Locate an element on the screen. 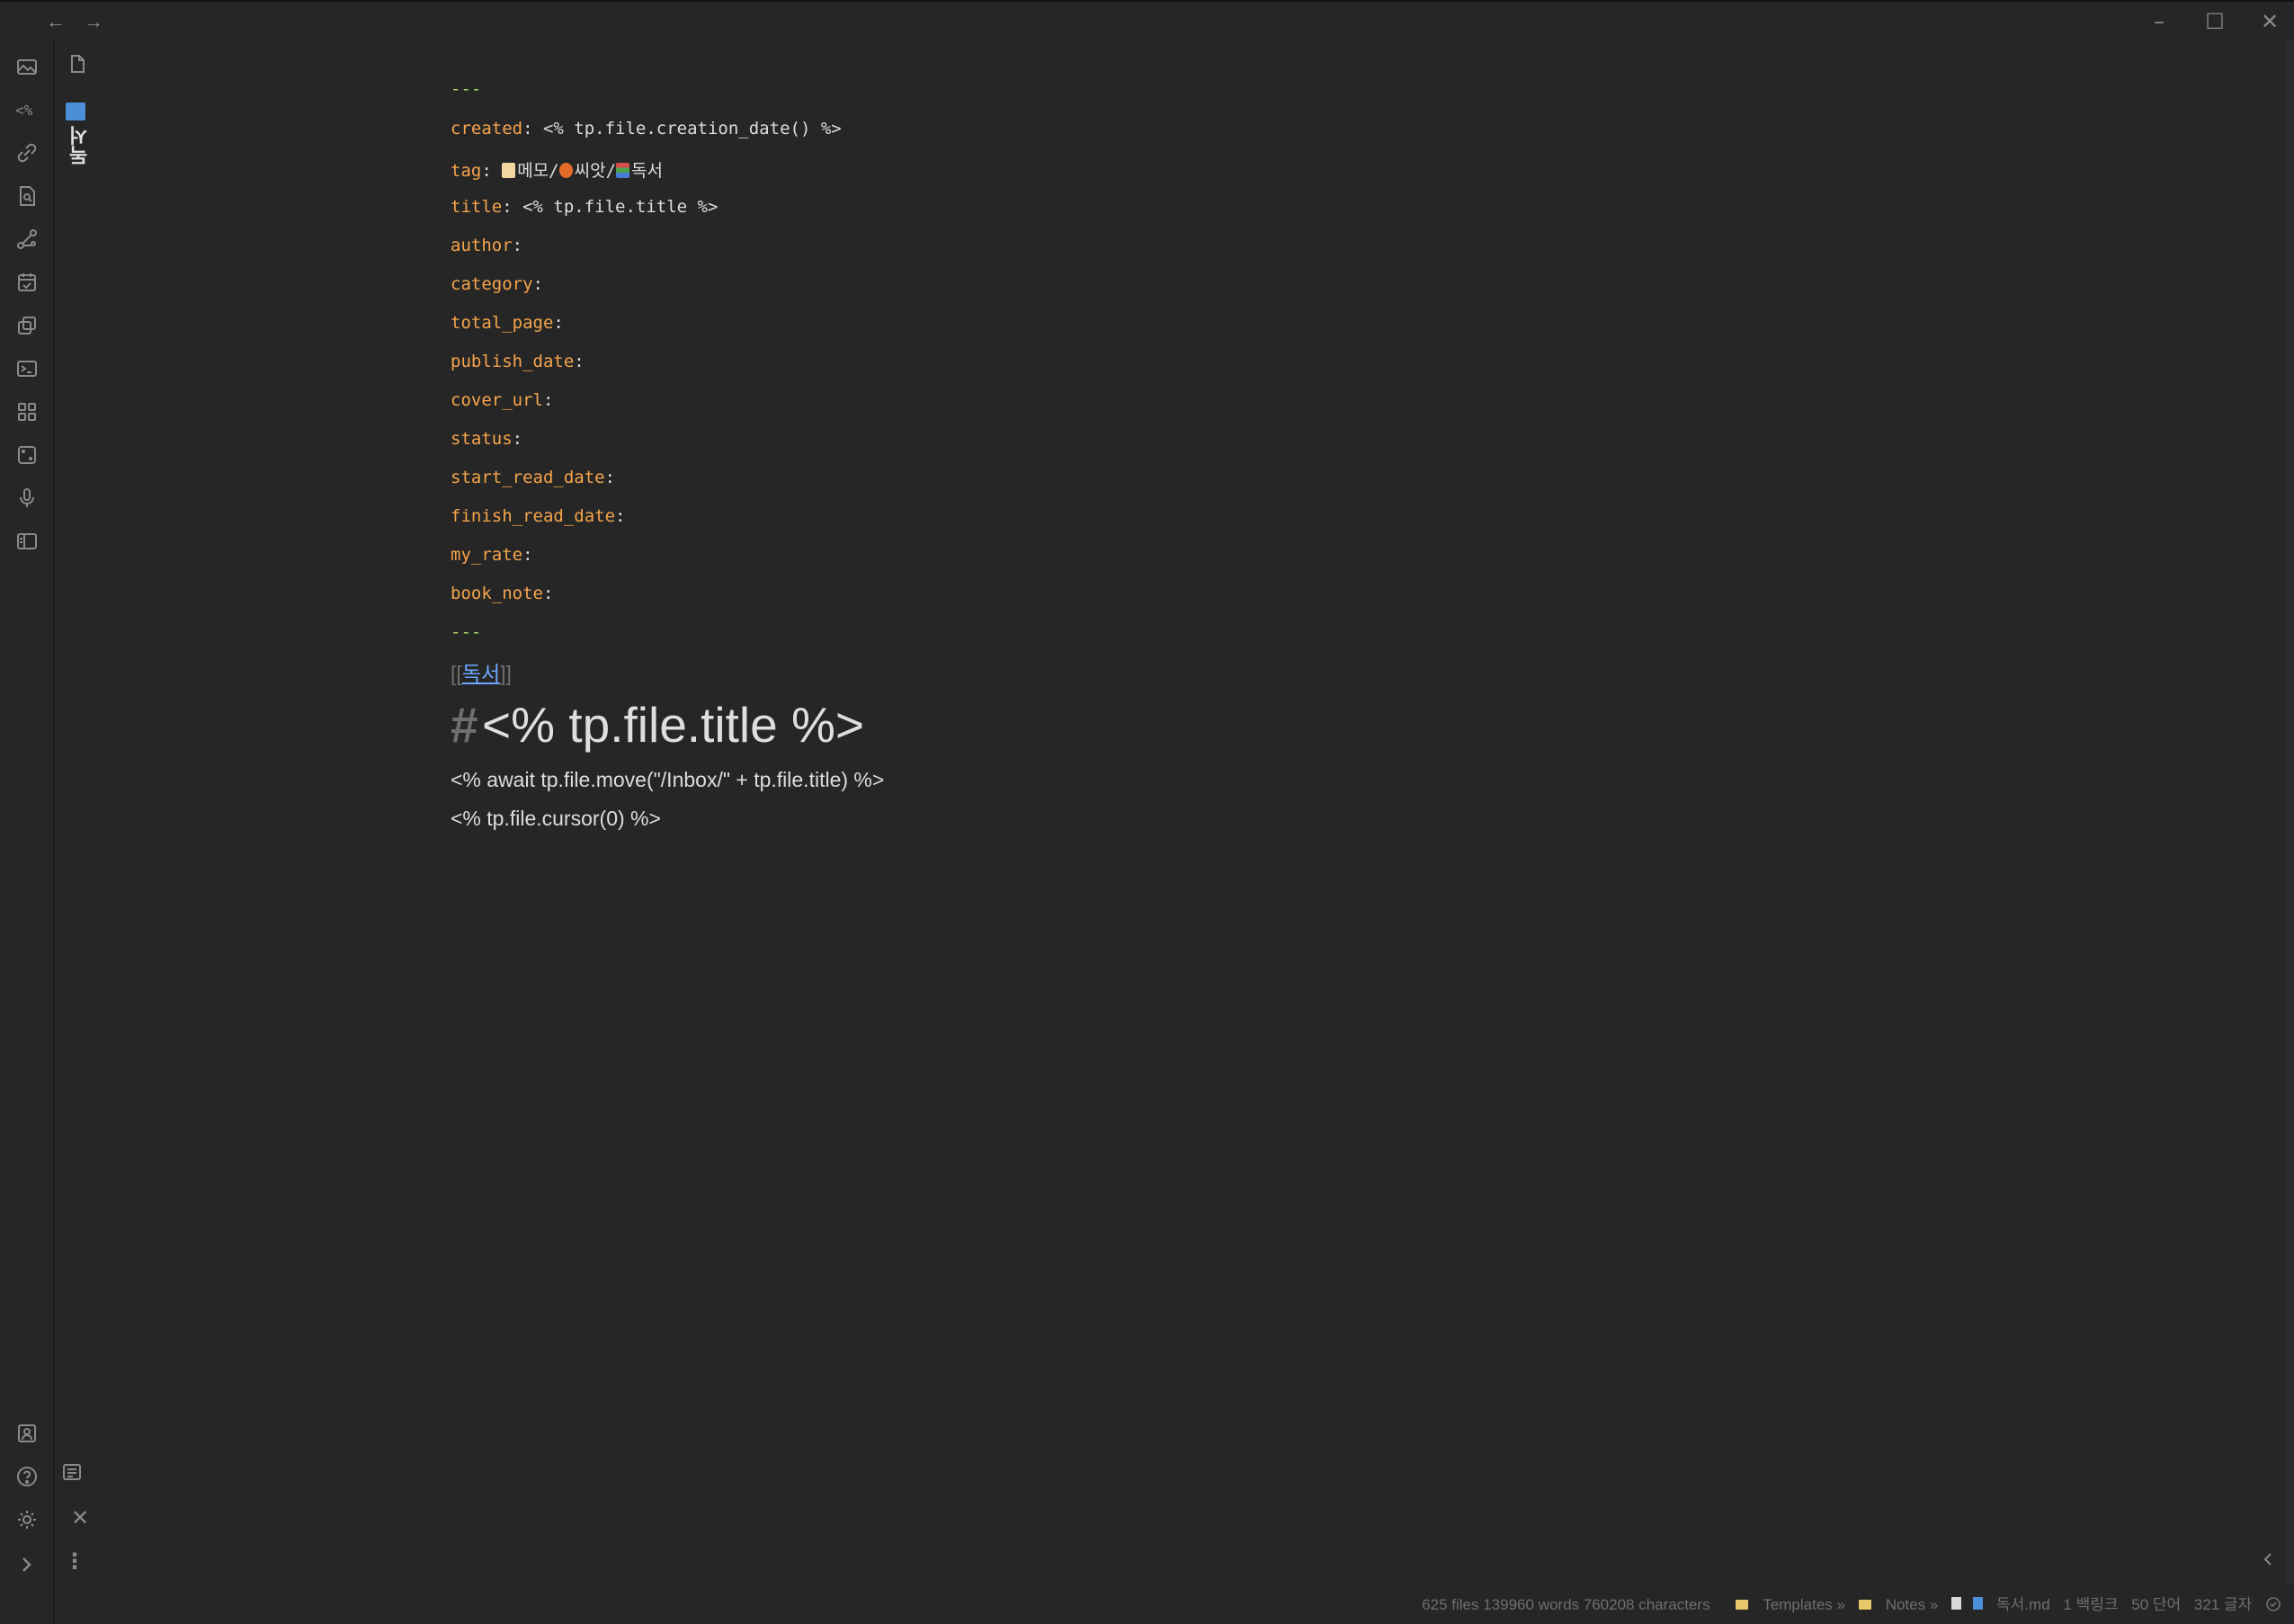 This screenshot has width=2294, height=1624. wikilink-line: [[독서]] is located at coordinates (481, 671).